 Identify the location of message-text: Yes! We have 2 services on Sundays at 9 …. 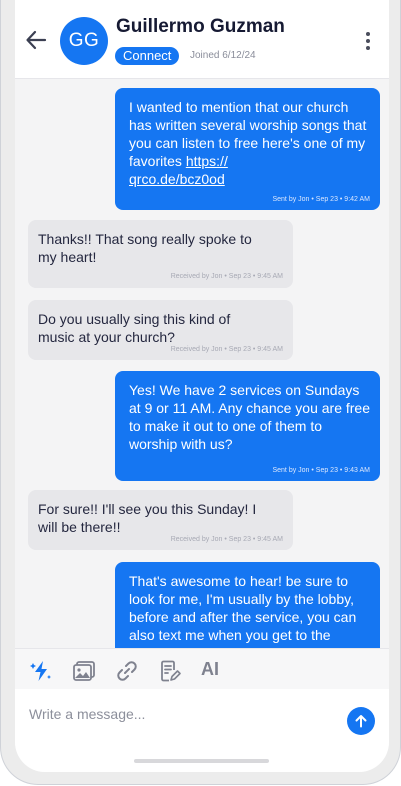
(249, 417).